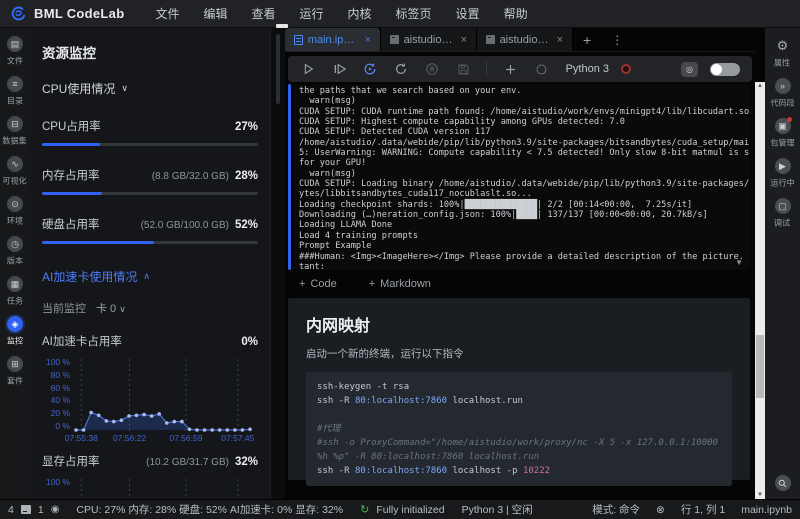  Describe the element at coordinates (782, 263) in the screenshot. I see `right-activity-bar: ⚙ 属性 » 代码段 ▣ 包管理 ▶ 运行中 ▢ 调试` at that location.